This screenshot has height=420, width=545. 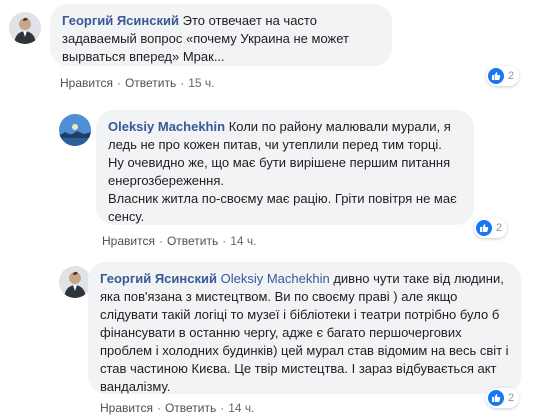 I want to click on comment-actions: Нравится · Ответить · 15 ч., so click(x=137, y=83).